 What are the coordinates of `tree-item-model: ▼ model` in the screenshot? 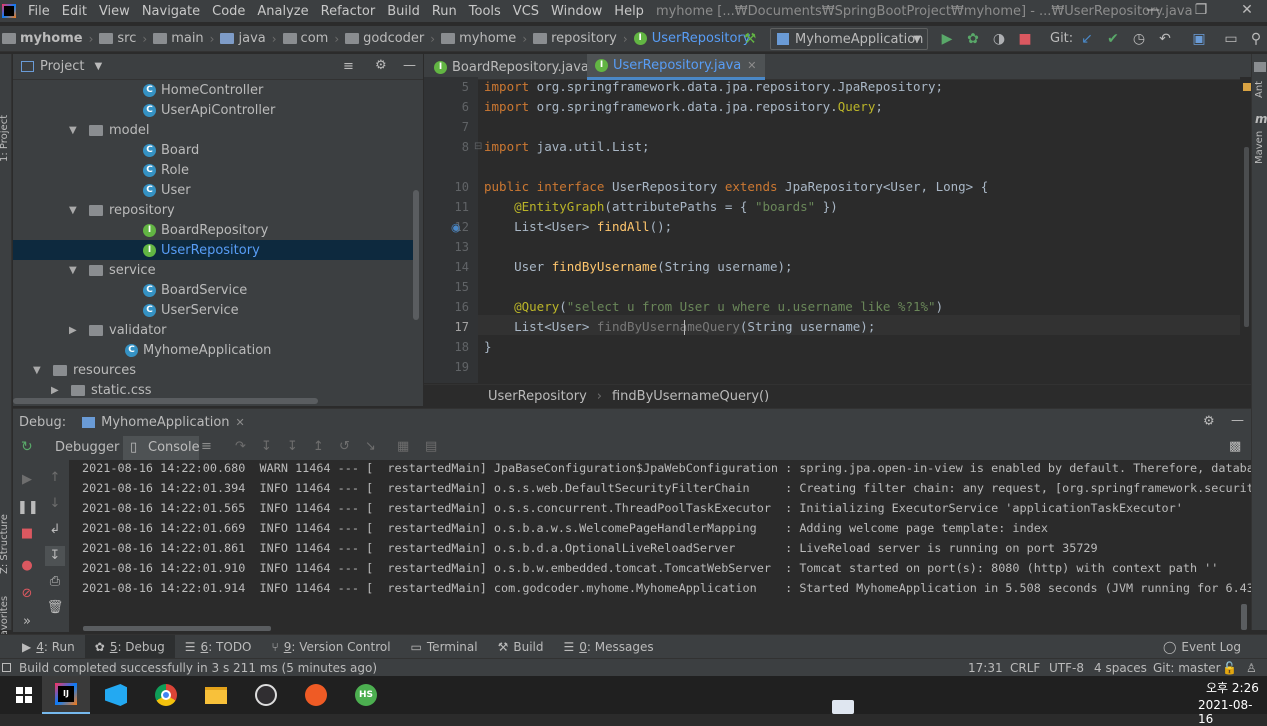 It's located at (213, 130).